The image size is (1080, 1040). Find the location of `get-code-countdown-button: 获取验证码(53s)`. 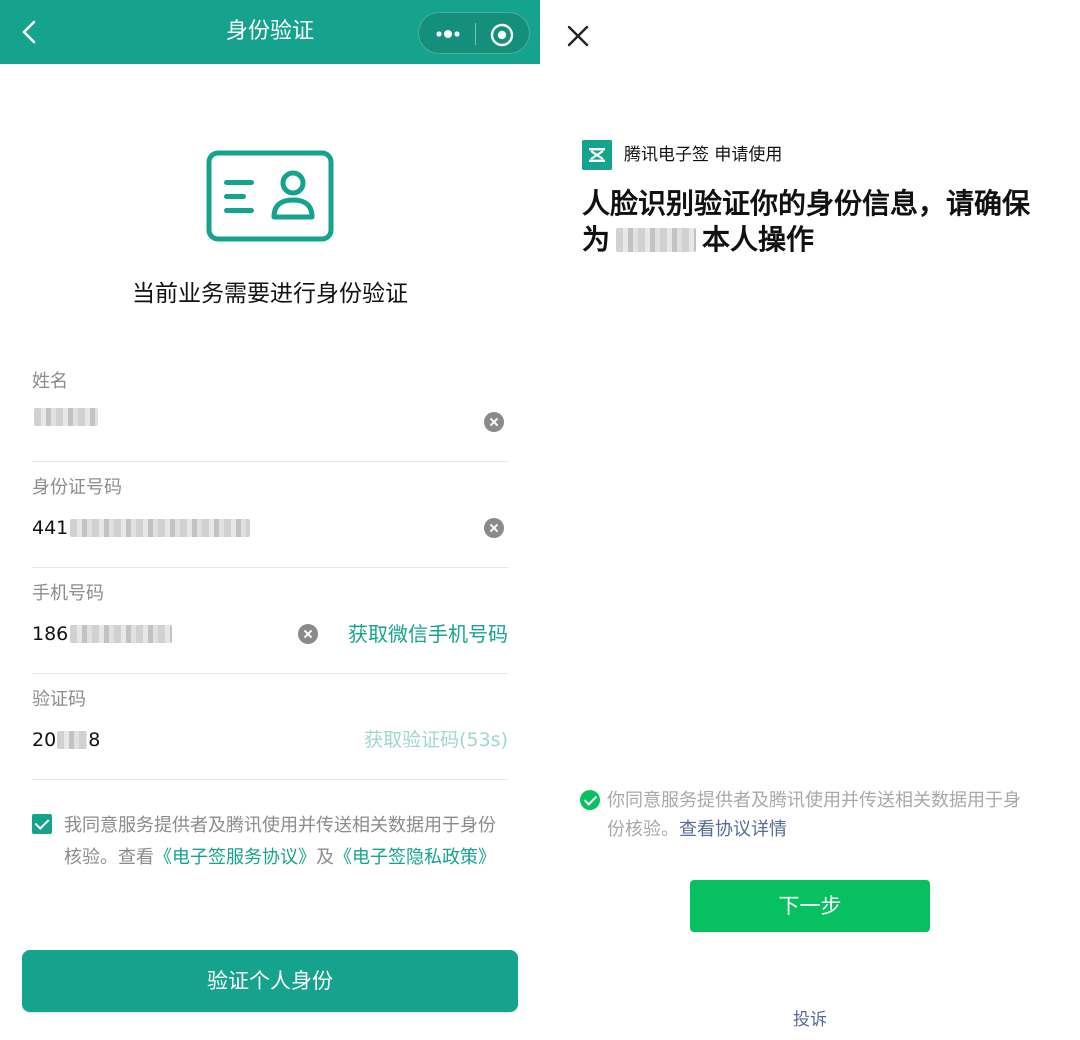

get-code-countdown-button: 获取验证码(53s) is located at coordinates (436, 740).